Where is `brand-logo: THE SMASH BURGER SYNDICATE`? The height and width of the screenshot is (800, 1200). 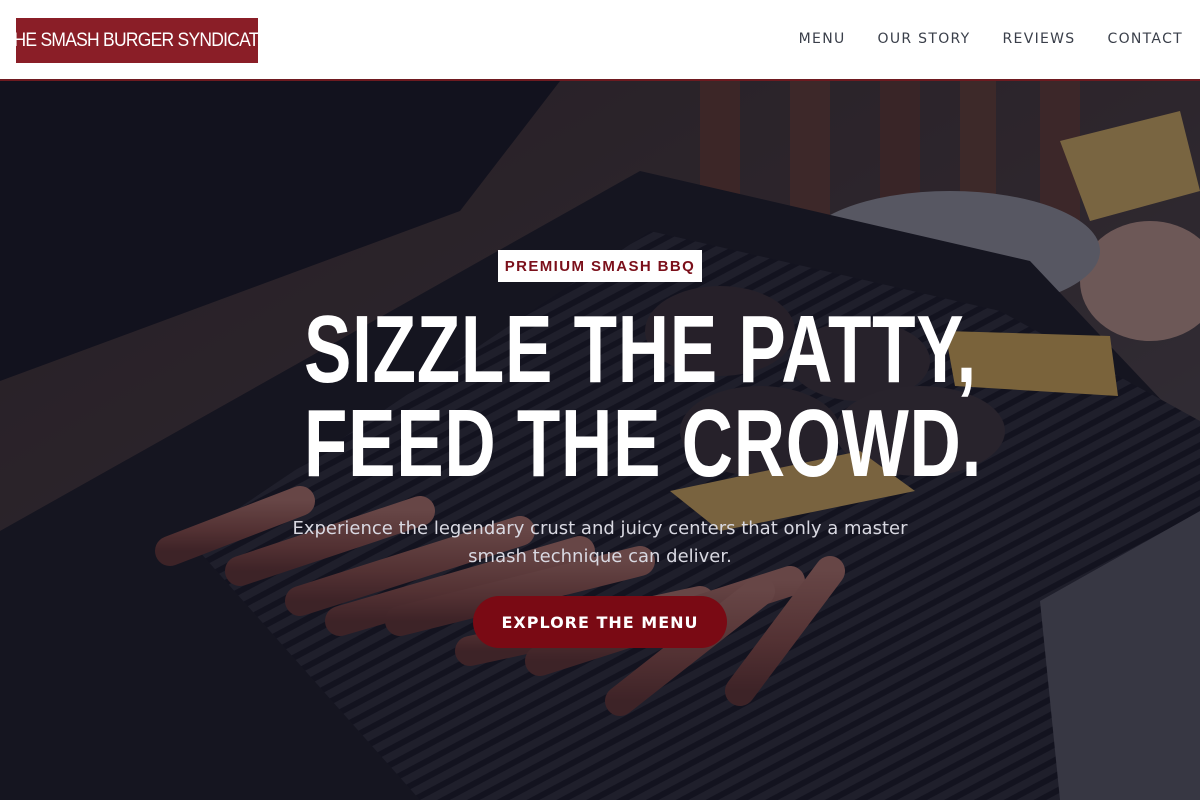 brand-logo: THE SMASH BURGER SYNDICATE is located at coordinates (137, 40).